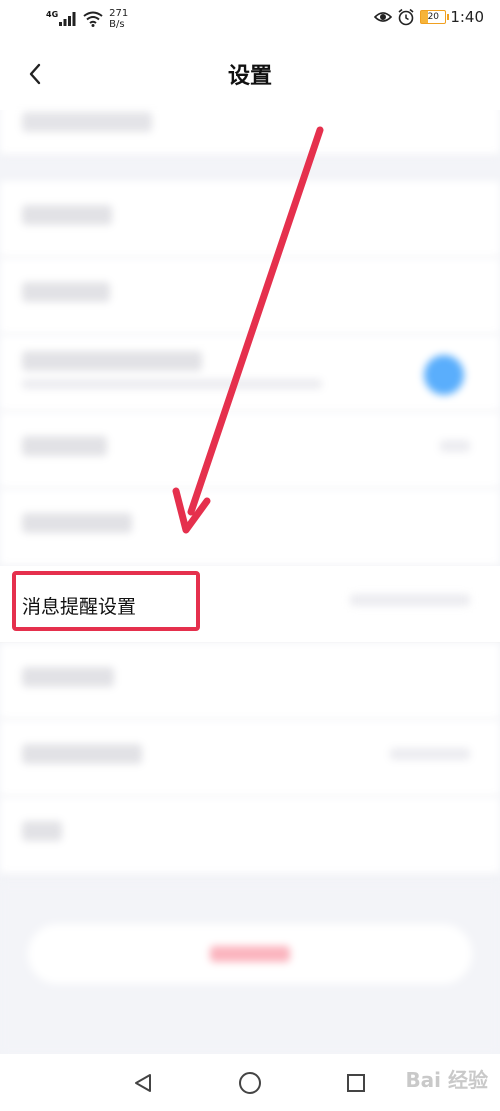 This screenshot has width=500, height=1111. I want to click on page-title: 设置, so click(249, 76).